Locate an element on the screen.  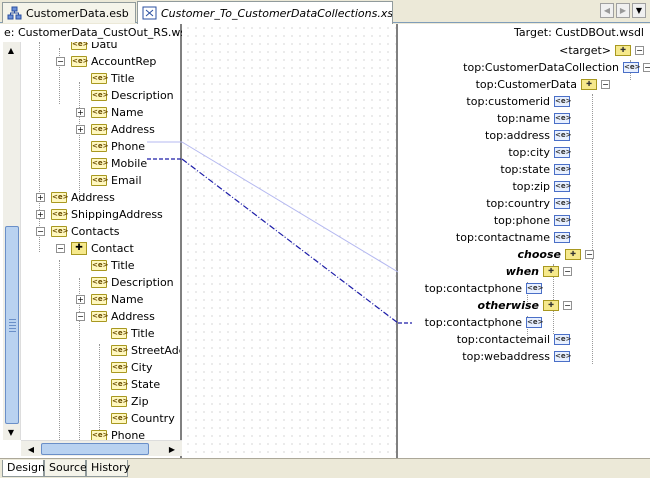
tab-list-dropdown-button: ▼ is located at coordinates (639, 10).